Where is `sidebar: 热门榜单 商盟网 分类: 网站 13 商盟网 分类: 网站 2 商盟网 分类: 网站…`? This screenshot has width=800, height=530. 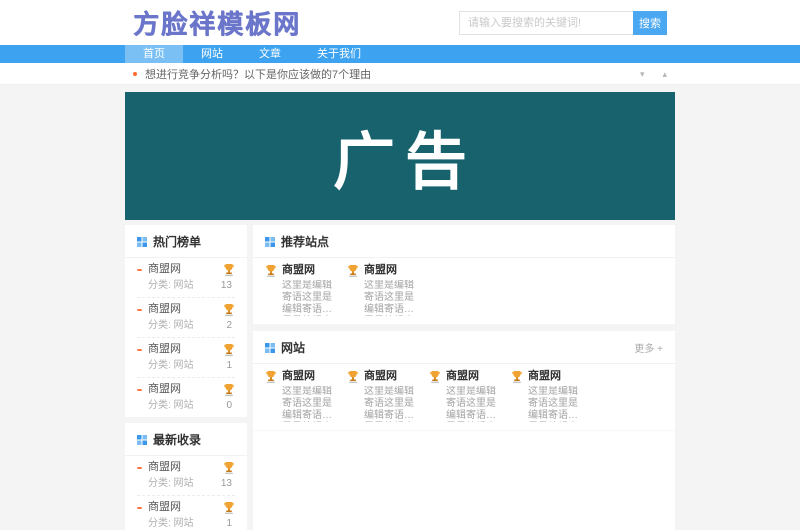
sidebar: 热门榜单 商盟网 分类: 网站 13 商盟网 分类: 网站 2 商盟网 分类: 网站… is located at coordinates (186, 377).